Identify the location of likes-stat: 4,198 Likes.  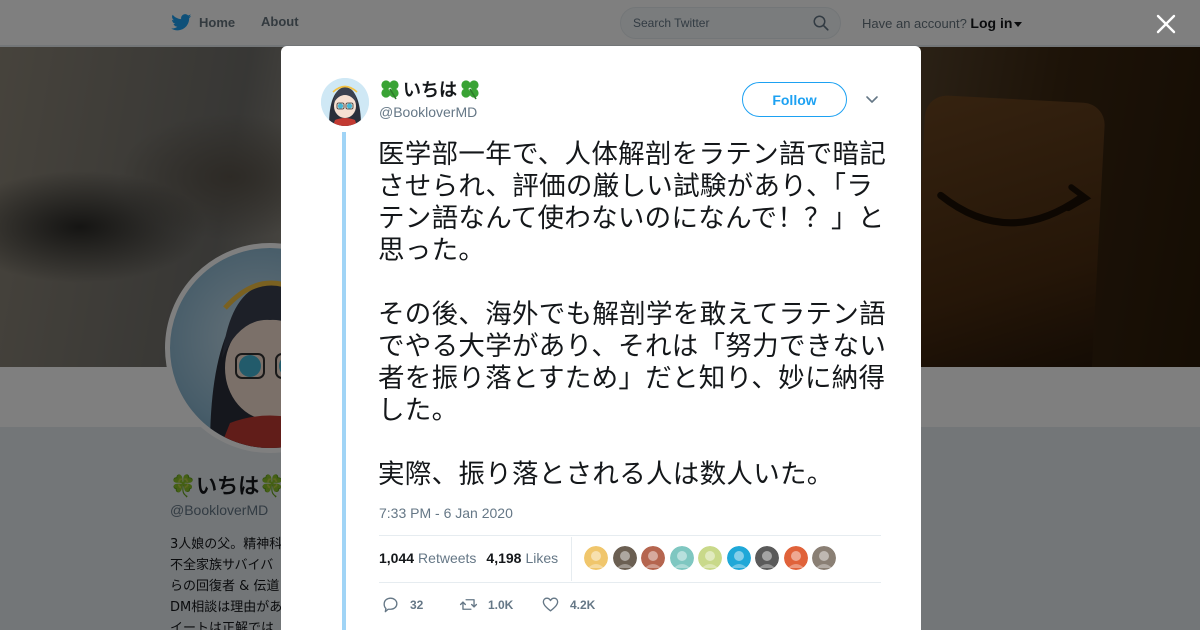
(522, 558).